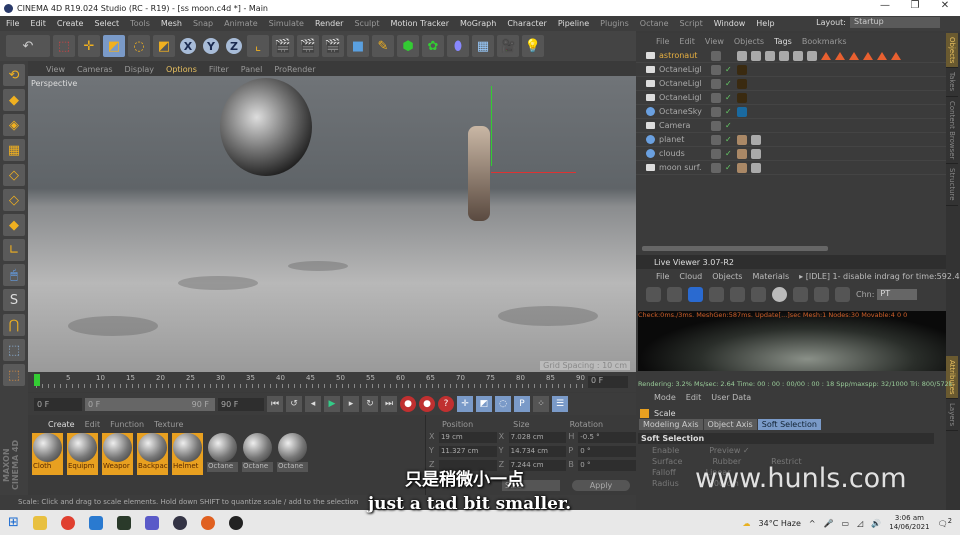 The image size is (960, 535). Describe the element at coordinates (614, 23) in the screenshot. I see `menu-plugins: Plugins` at that location.